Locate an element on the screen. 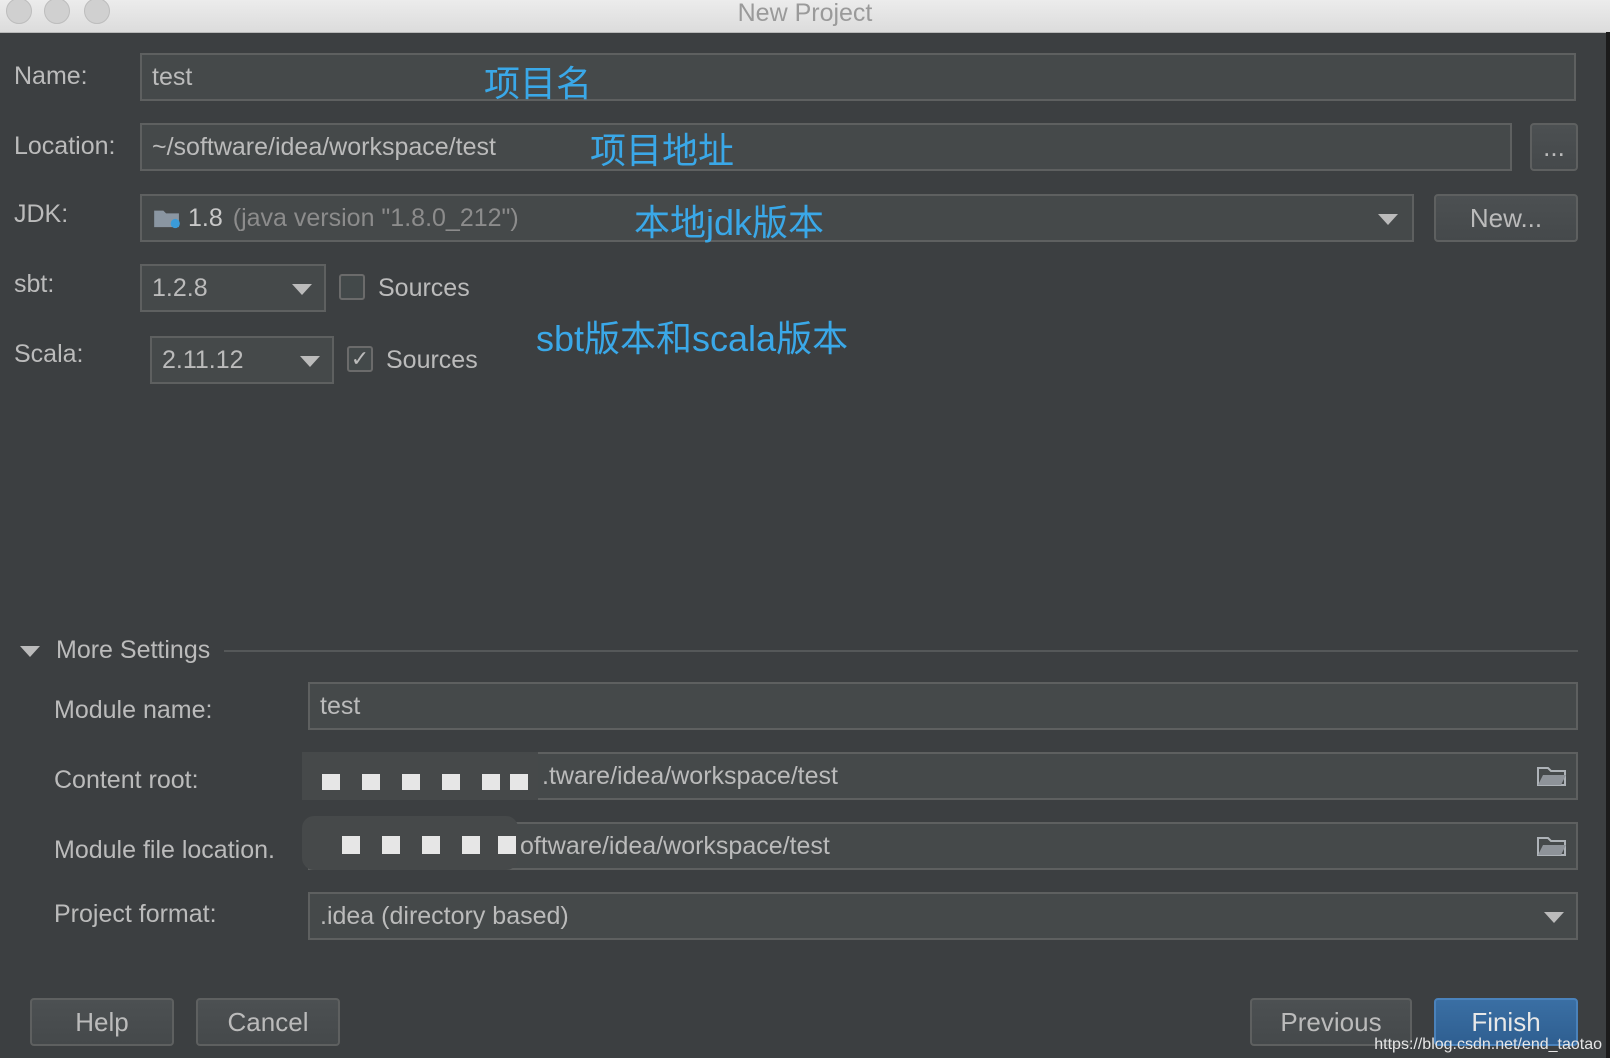  help-button: Help is located at coordinates (102, 1022).